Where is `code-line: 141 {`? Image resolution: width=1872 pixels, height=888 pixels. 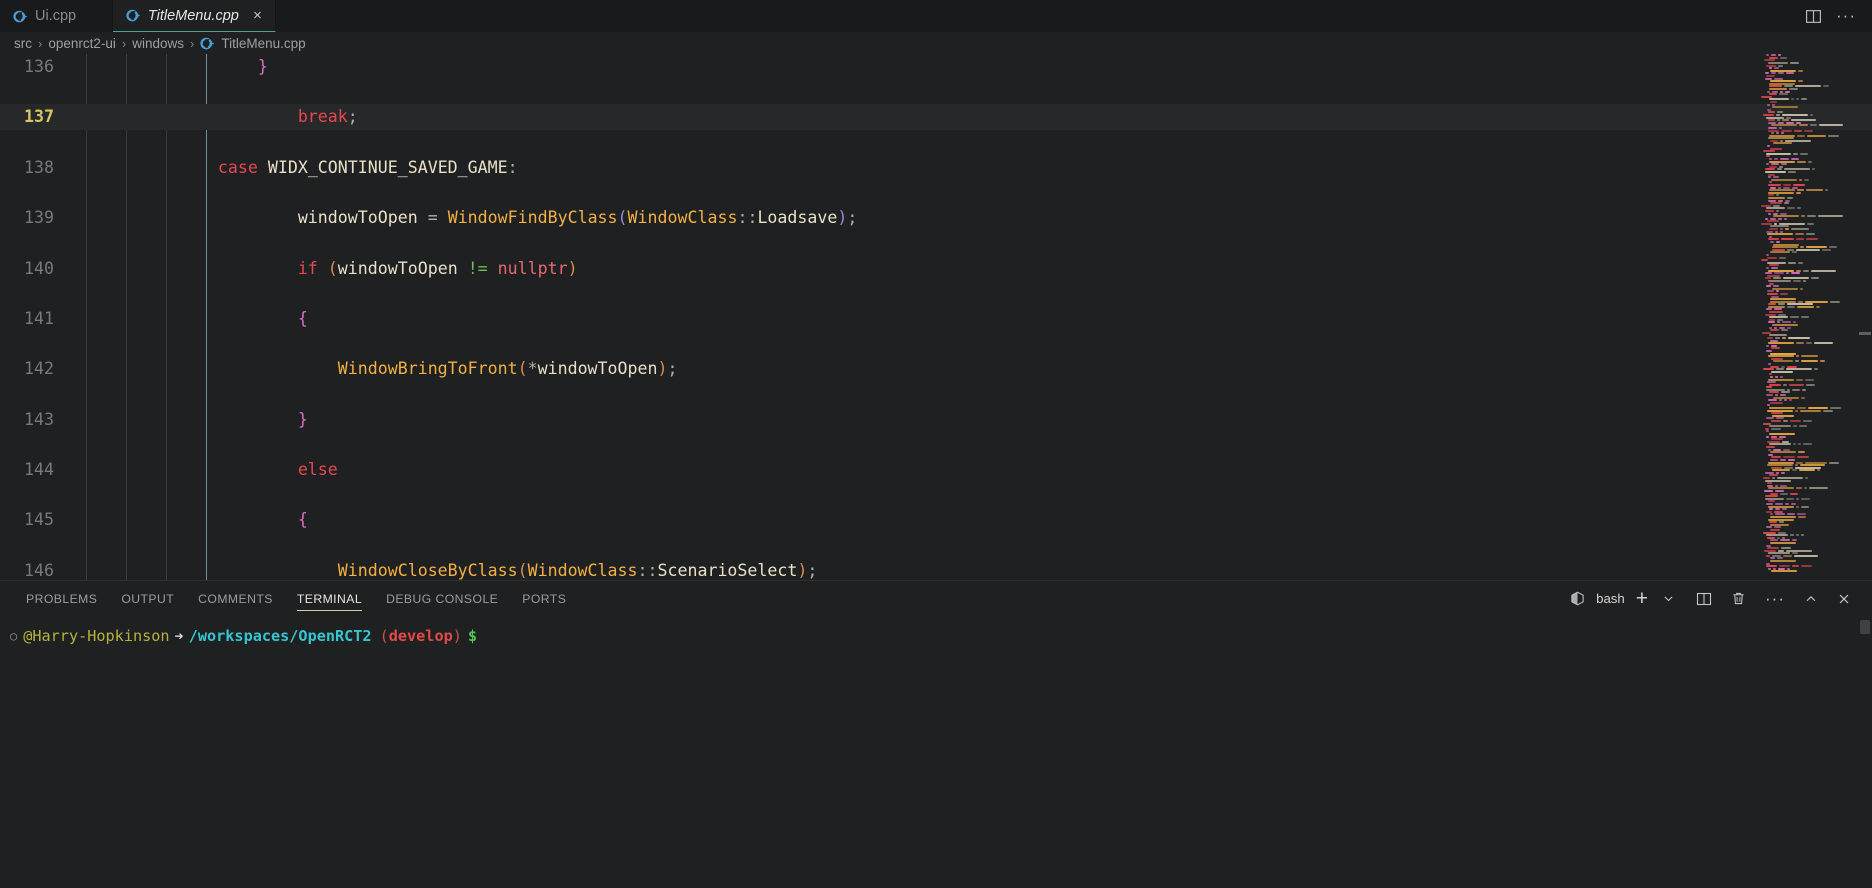 code-line: 141 { is located at coordinates (936, 318).